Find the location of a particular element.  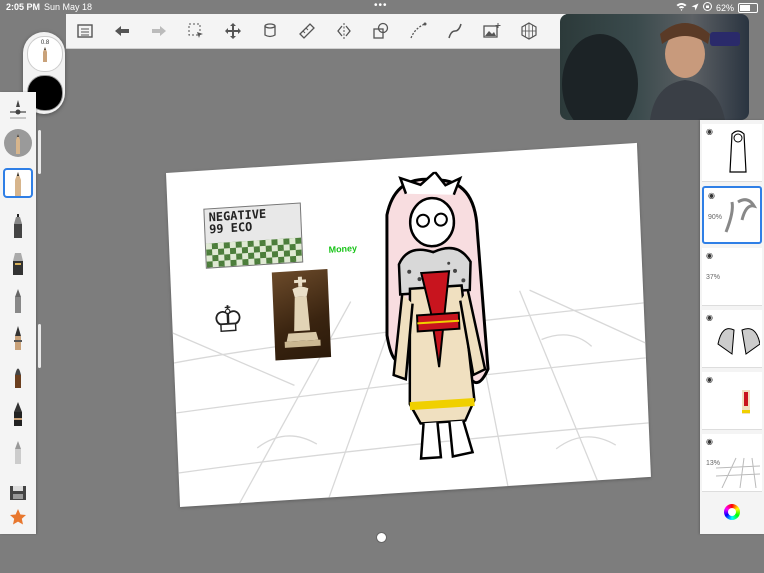

layer-opacity: 37% is located at coordinates (713, 277).